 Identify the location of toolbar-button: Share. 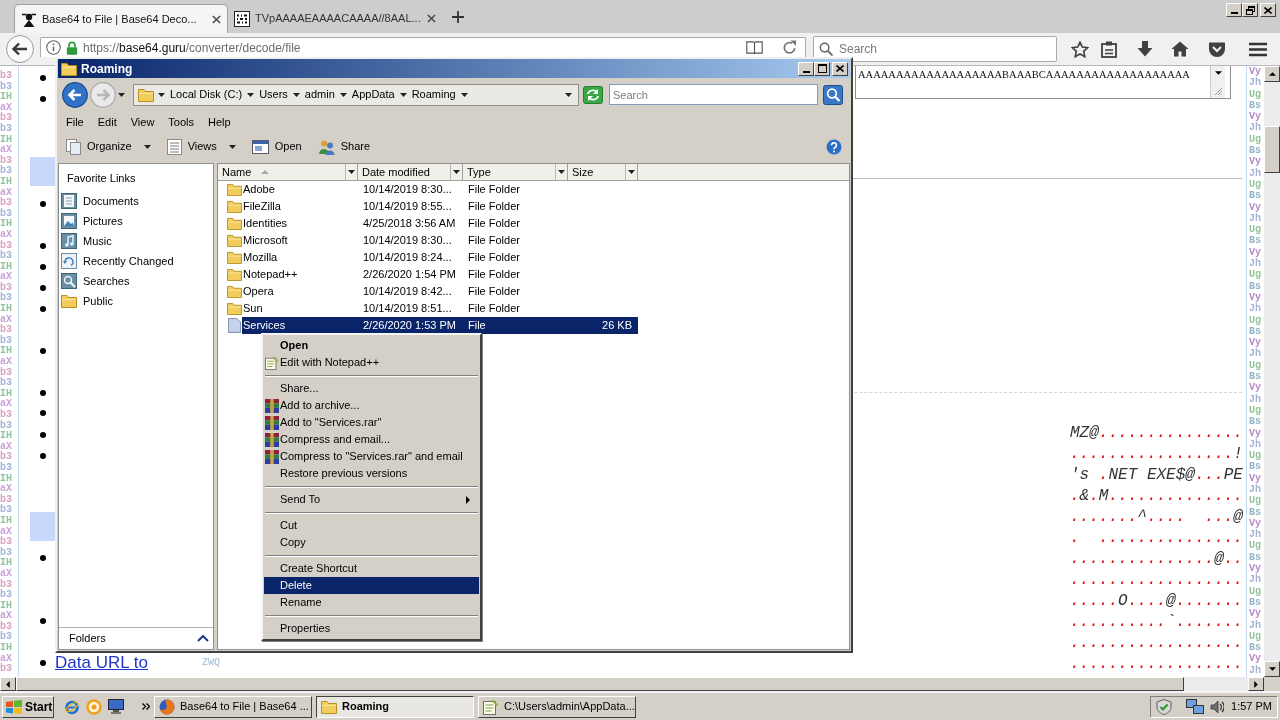
(344, 146).